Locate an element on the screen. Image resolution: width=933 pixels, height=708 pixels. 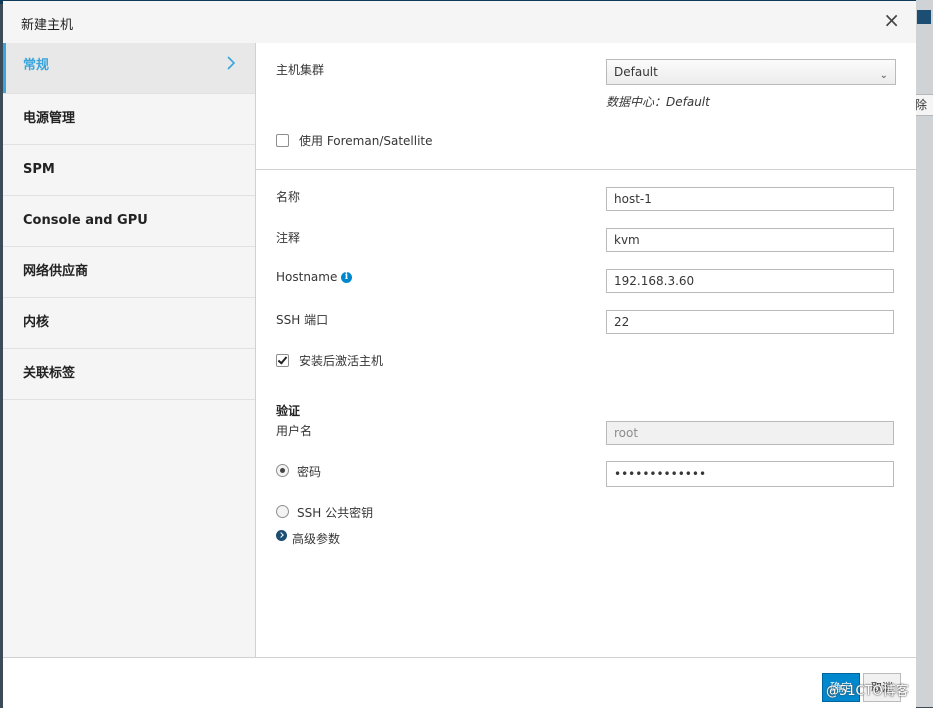
name-input is located at coordinates (750, 199).